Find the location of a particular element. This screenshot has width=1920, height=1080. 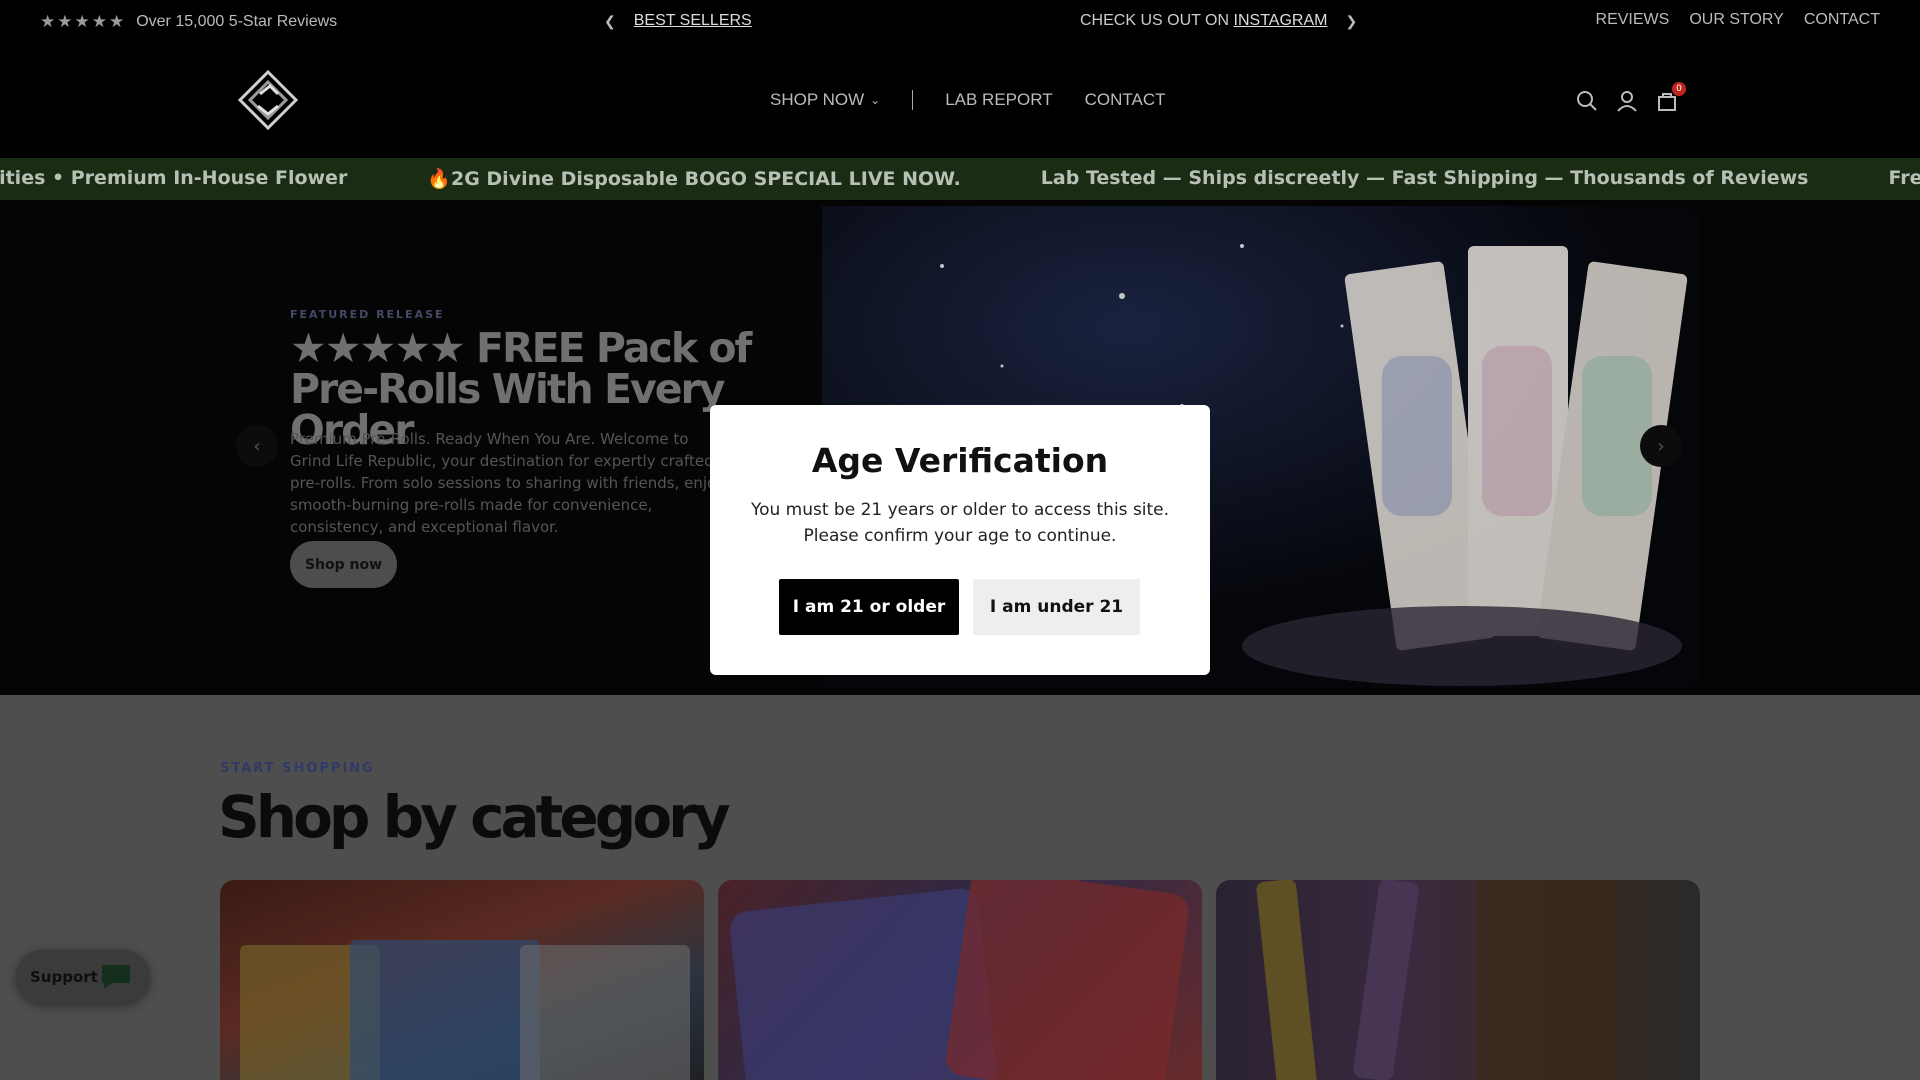

account-icon is located at coordinates (1627, 101).